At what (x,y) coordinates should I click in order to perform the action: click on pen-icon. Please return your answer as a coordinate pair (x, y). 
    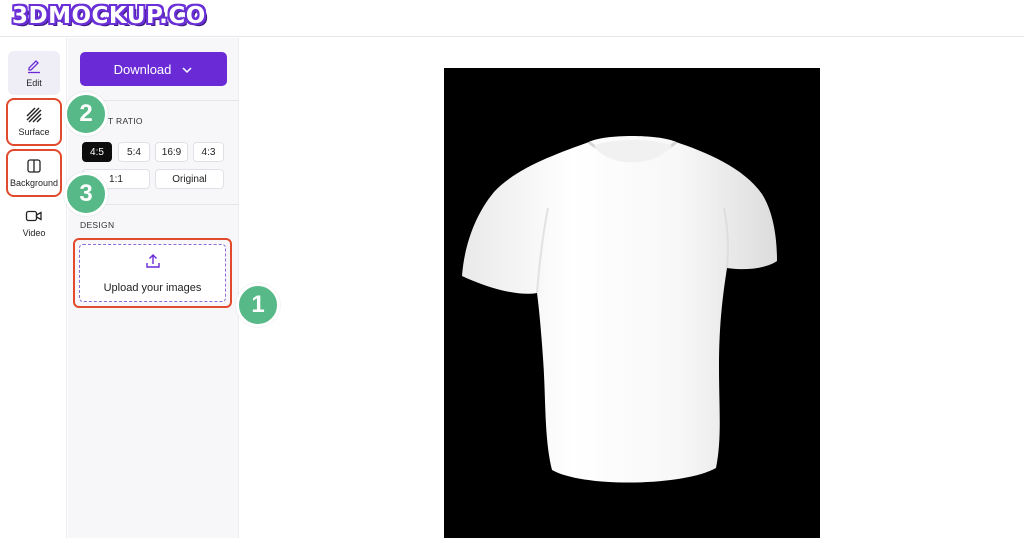
    Looking at the image, I should click on (34, 66).